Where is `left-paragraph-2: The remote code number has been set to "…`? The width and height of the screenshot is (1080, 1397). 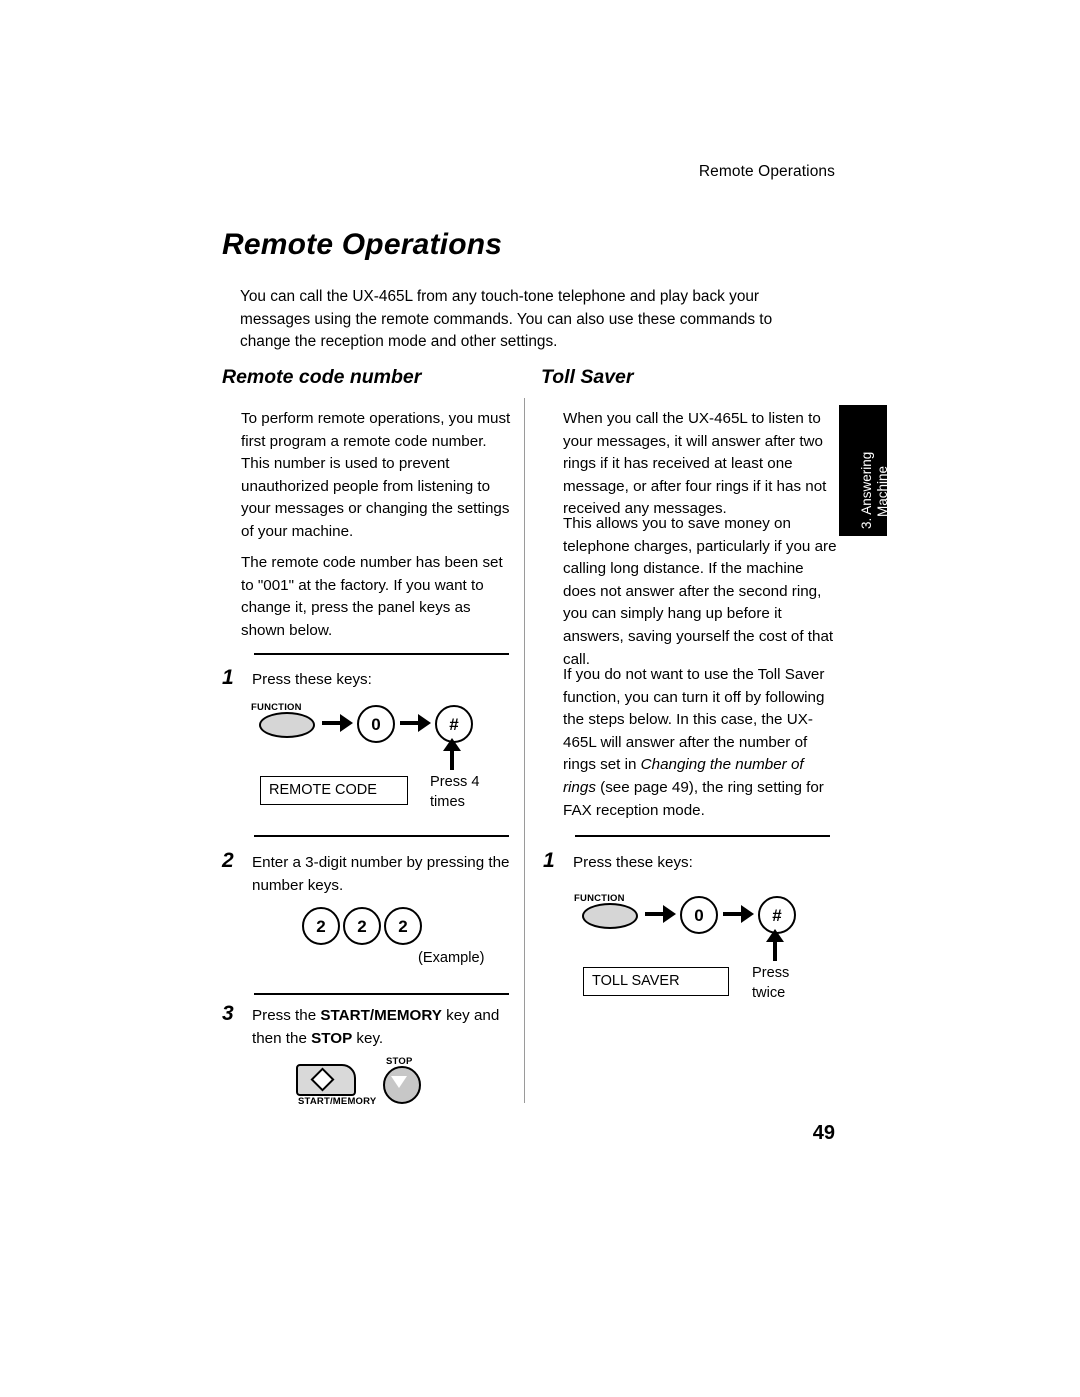
left-paragraph-2: The remote code number has been set to "… is located at coordinates (372, 596).